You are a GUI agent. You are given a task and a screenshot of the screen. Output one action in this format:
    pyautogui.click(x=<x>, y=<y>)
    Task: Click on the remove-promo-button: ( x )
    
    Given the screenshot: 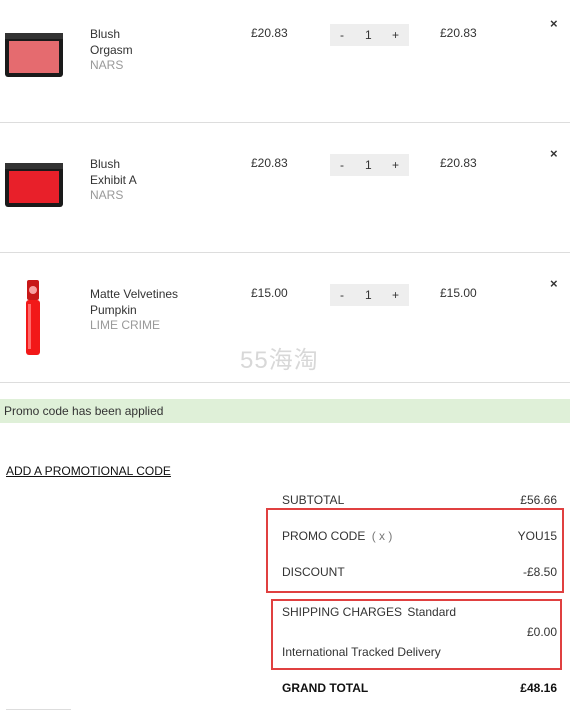 What is the action you would take?
    pyautogui.click(x=382, y=536)
    